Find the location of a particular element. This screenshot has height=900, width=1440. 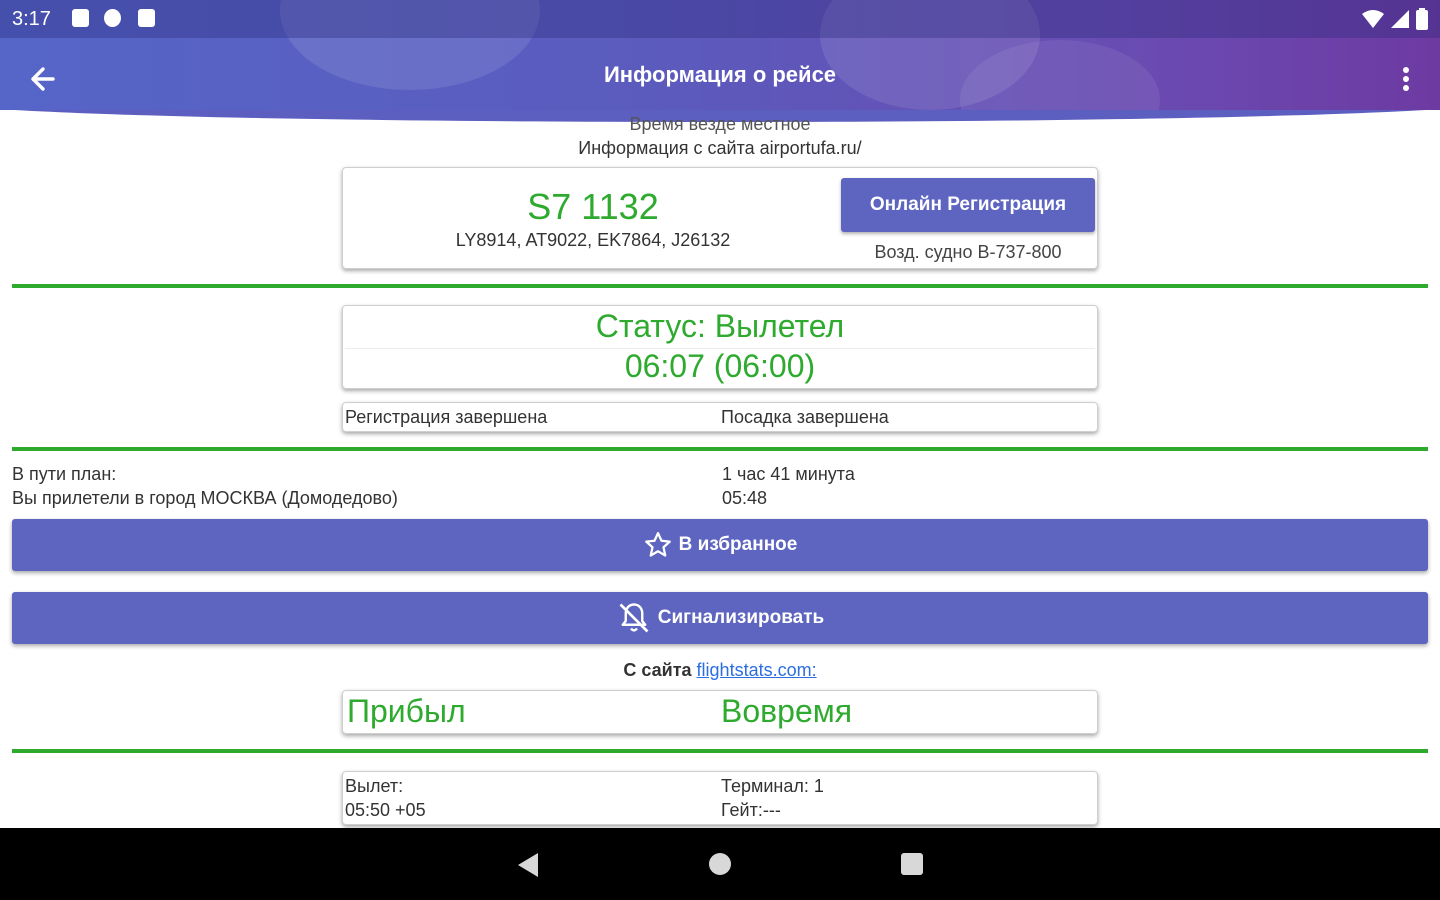

flight-number: S7 1132 is located at coordinates (593, 206).